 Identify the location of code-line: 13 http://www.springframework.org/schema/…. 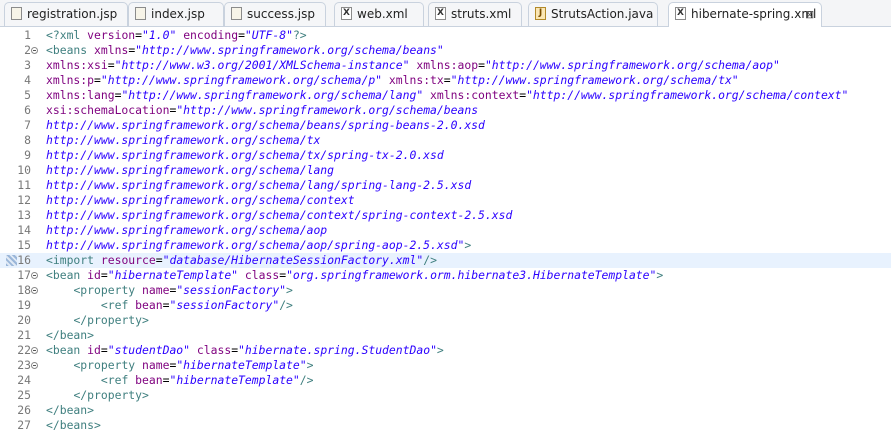
(445, 215).